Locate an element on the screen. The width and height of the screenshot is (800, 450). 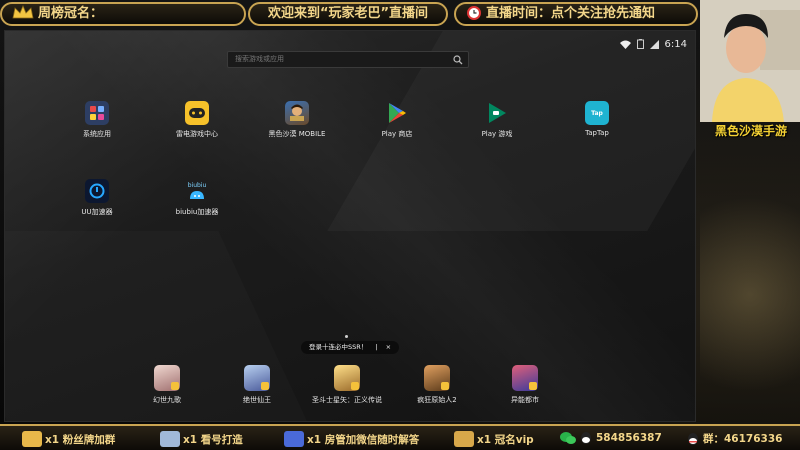
app-label: 绝世仙王 is located at coordinates (257, 400).